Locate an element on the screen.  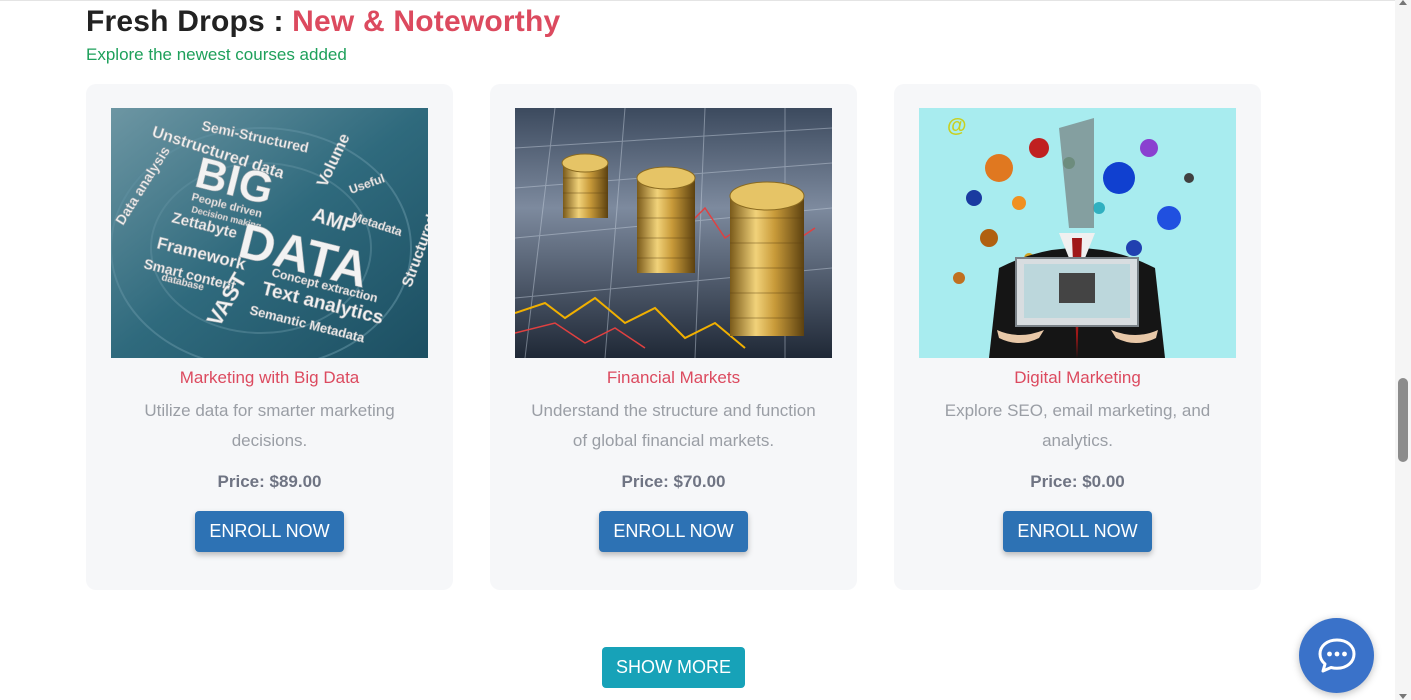
businessman-laptop-splash-icon: @ is located at coordinates (1077, 233).